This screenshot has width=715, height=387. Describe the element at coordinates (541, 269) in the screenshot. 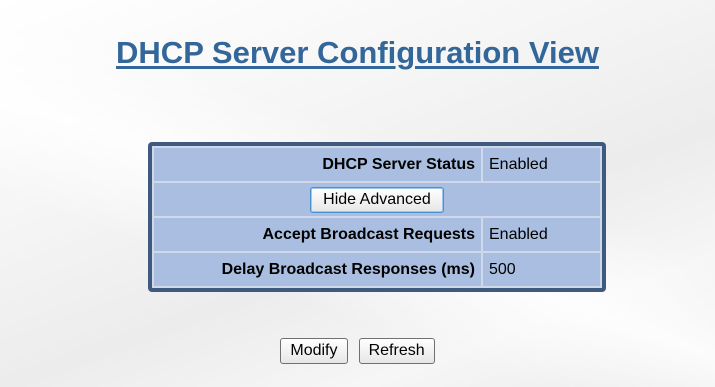

I see `delay-broadcast-value: 500` at that location.